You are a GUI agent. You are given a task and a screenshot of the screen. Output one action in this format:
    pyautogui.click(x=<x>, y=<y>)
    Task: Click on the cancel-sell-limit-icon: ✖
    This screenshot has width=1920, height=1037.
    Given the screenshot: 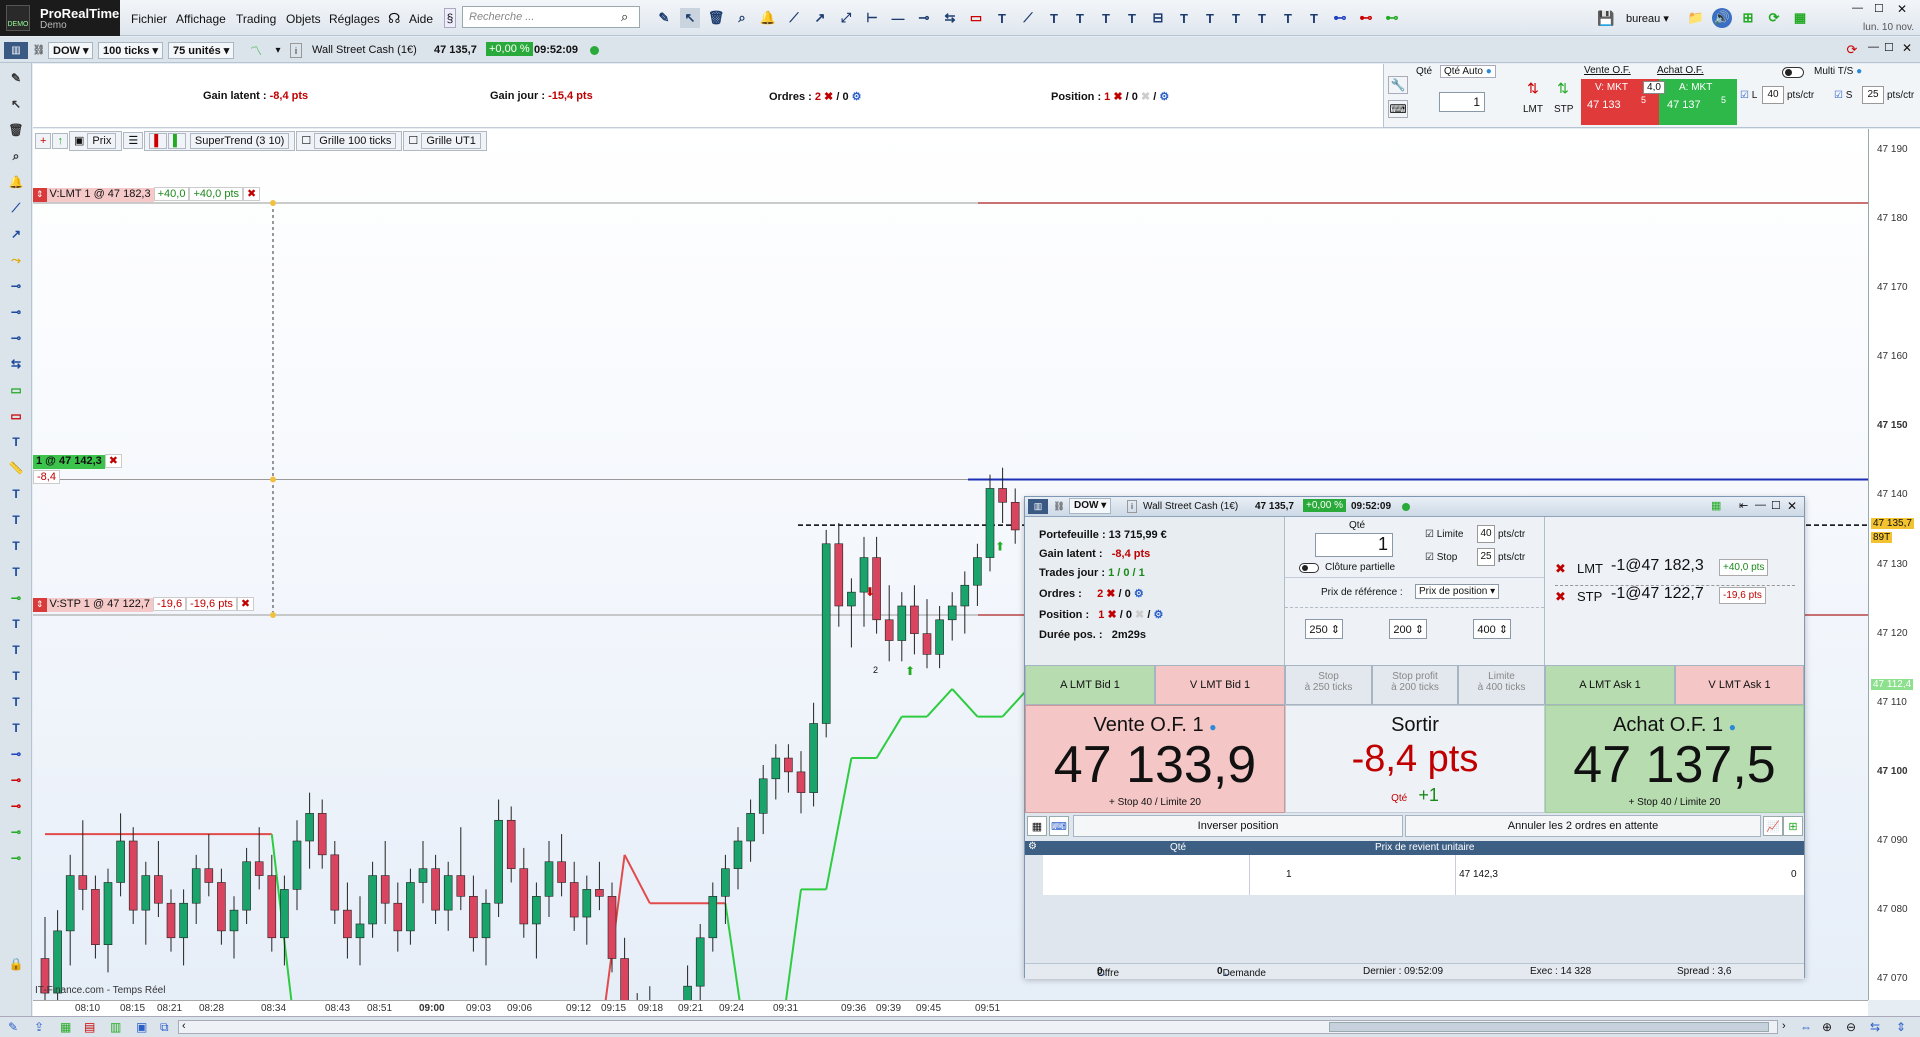 What is the action you would take?
    pyautogui.click(x=252, y=194)
    